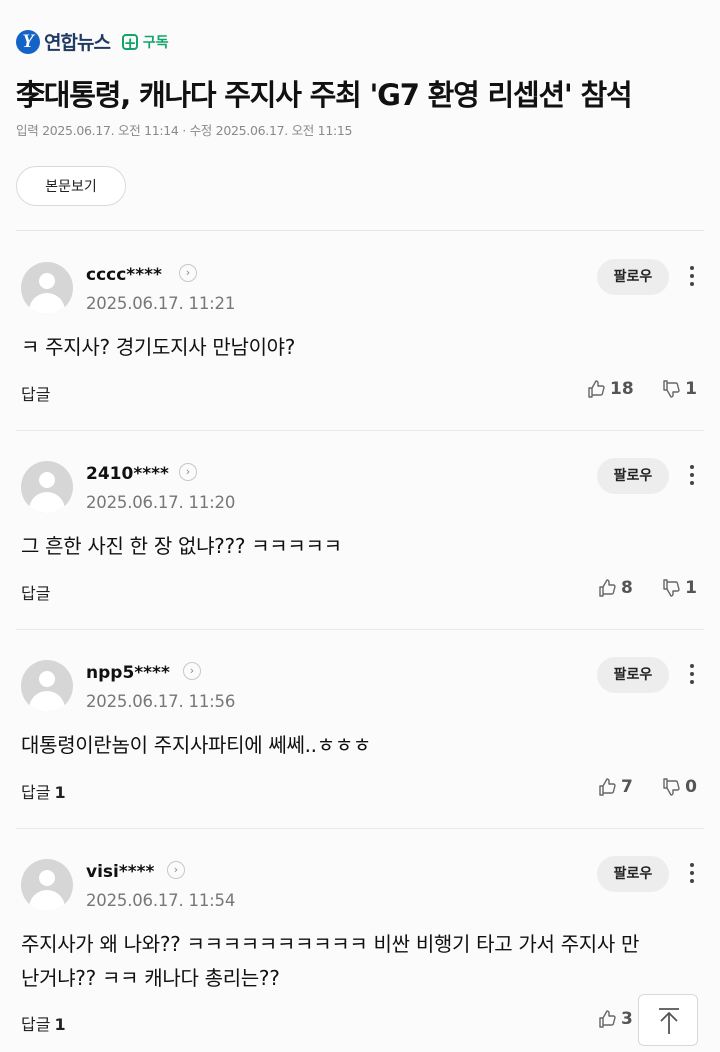 This screenshot has width=720, height=1052. I want to click on comment-text: 대통령이란놈이 주지사파티에 쎄쎄..ㅎㅎㅎ, so click(196, 745).